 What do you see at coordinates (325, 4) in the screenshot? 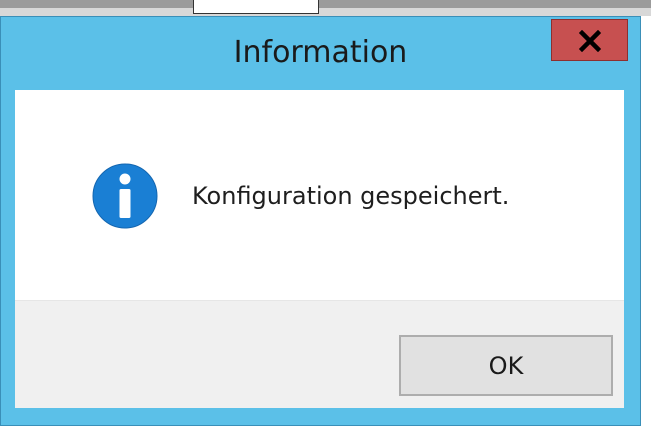
I see `background-window-strip` at bounding box center [325, 4].